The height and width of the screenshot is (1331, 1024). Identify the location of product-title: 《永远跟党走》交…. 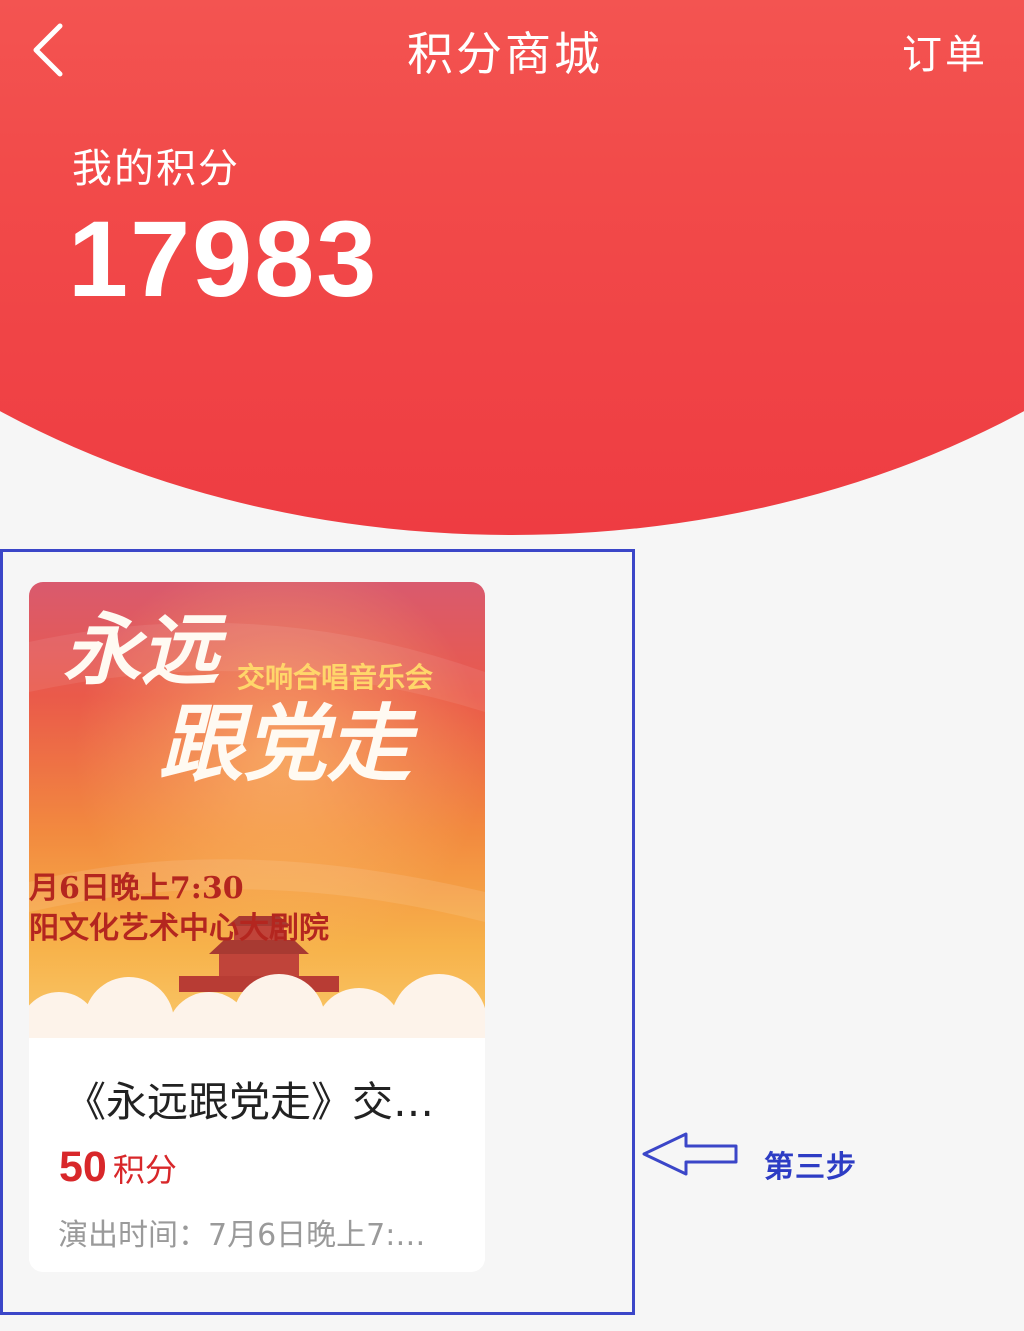
(265, 1098).